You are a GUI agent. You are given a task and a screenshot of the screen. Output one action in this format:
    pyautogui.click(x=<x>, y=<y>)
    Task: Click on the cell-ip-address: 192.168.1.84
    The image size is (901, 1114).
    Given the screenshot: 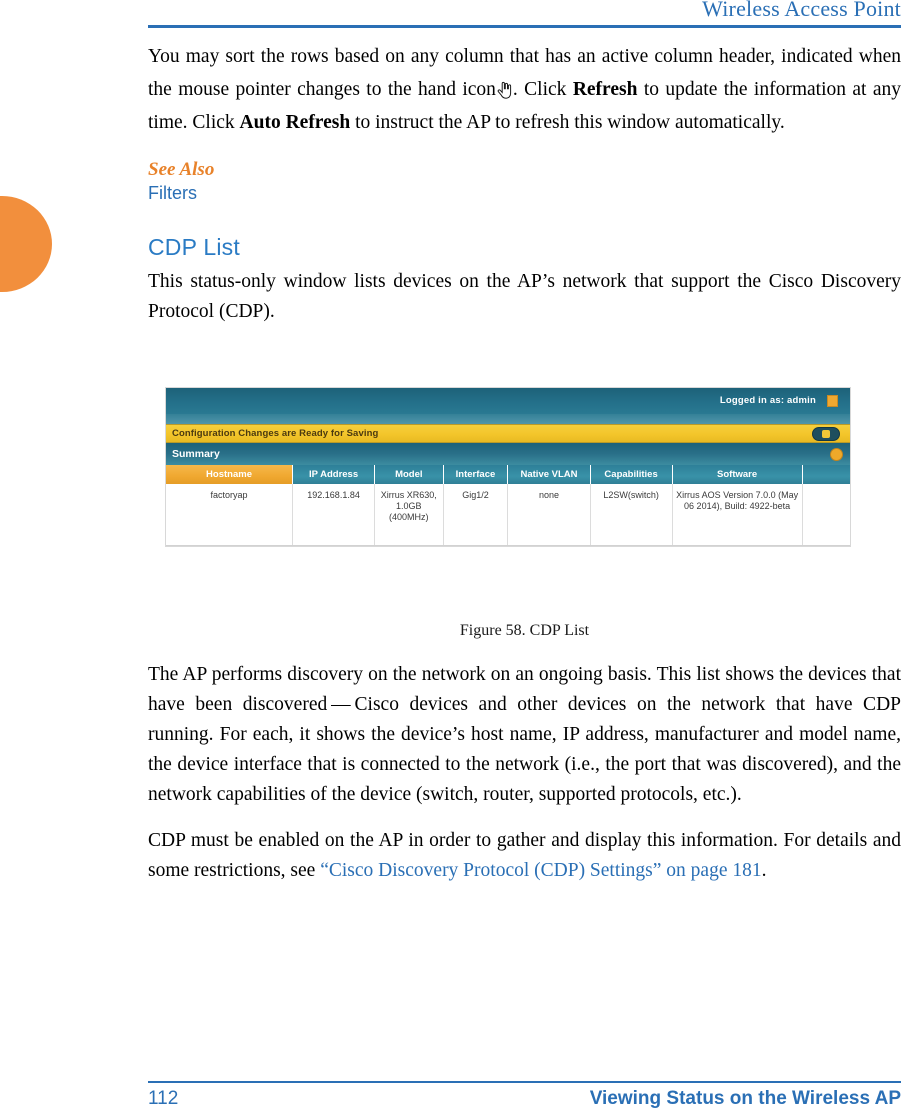 What is the action you would take?
    pyautogui.click(x=334, y=515)
    